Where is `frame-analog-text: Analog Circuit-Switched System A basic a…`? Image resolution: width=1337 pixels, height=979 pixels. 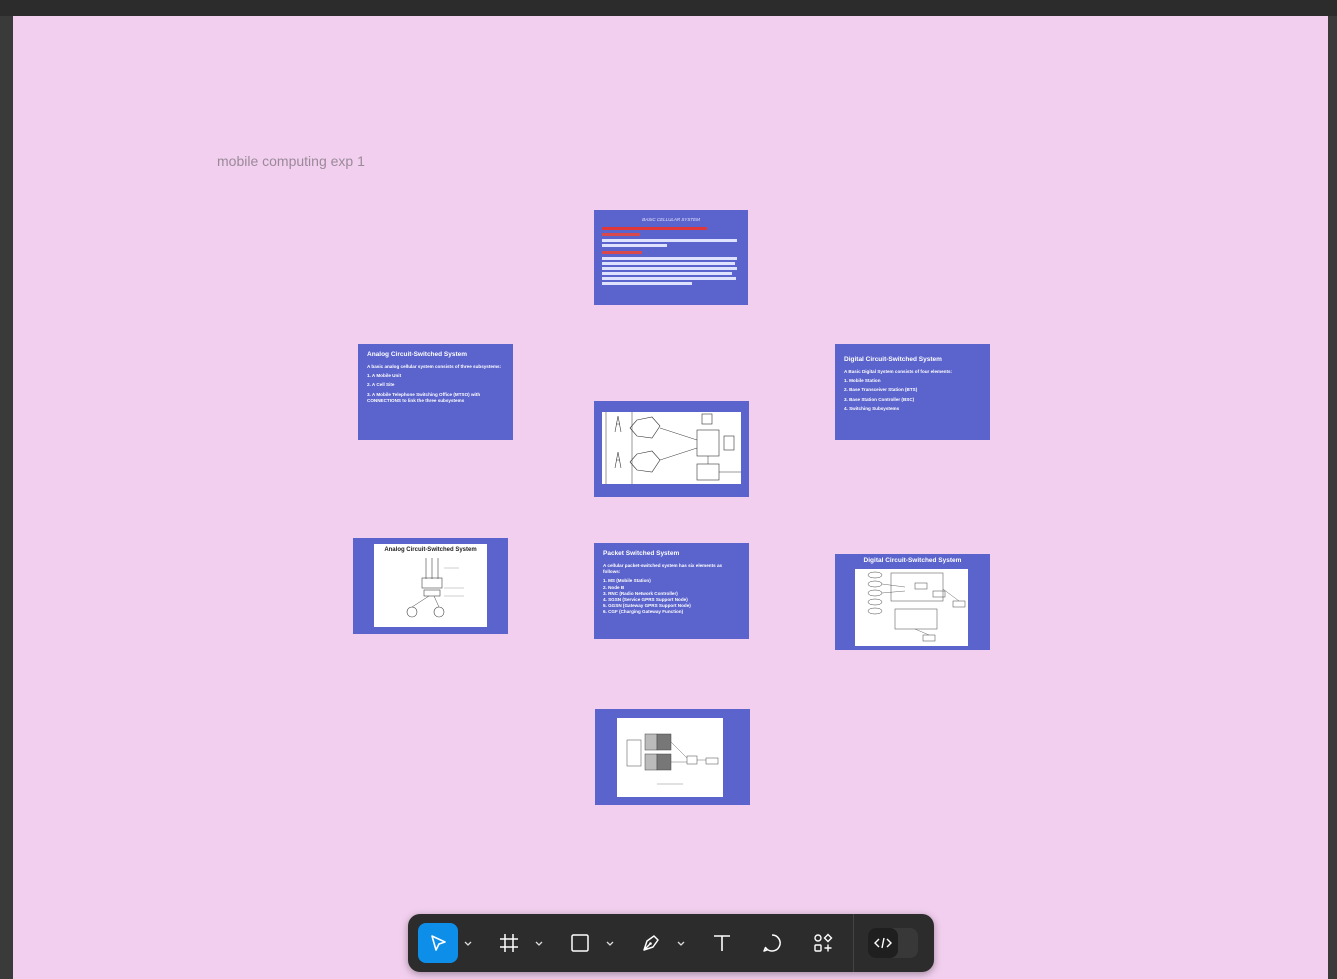 frame-analog-text: Analog Circuit-Switched System A basic a… is located at coordinates (435, 392).